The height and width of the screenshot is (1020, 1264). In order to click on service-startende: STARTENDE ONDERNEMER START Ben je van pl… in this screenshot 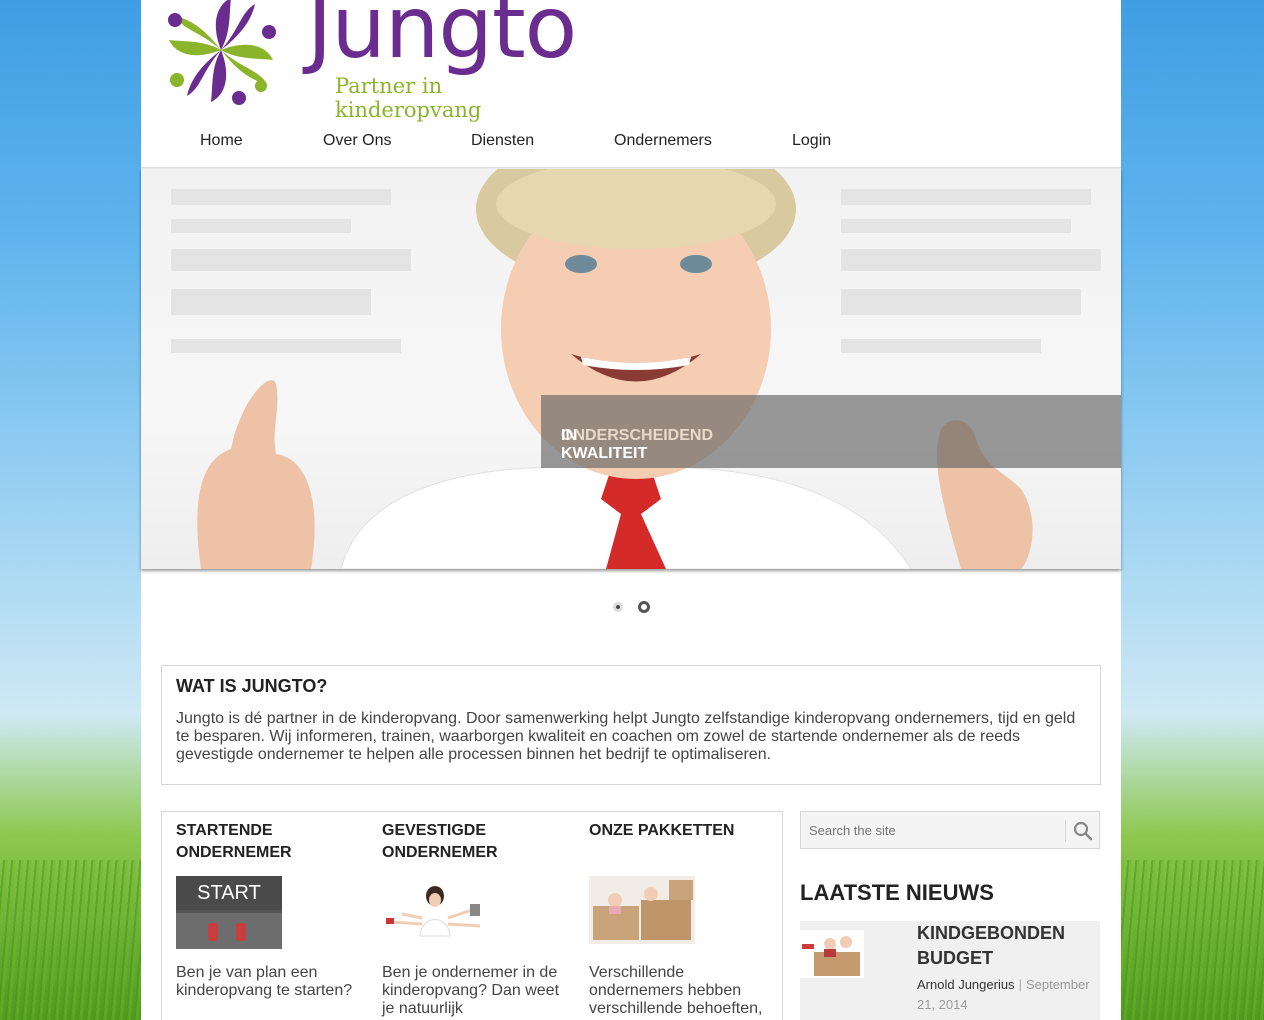, I will do `click(271, 909)`.